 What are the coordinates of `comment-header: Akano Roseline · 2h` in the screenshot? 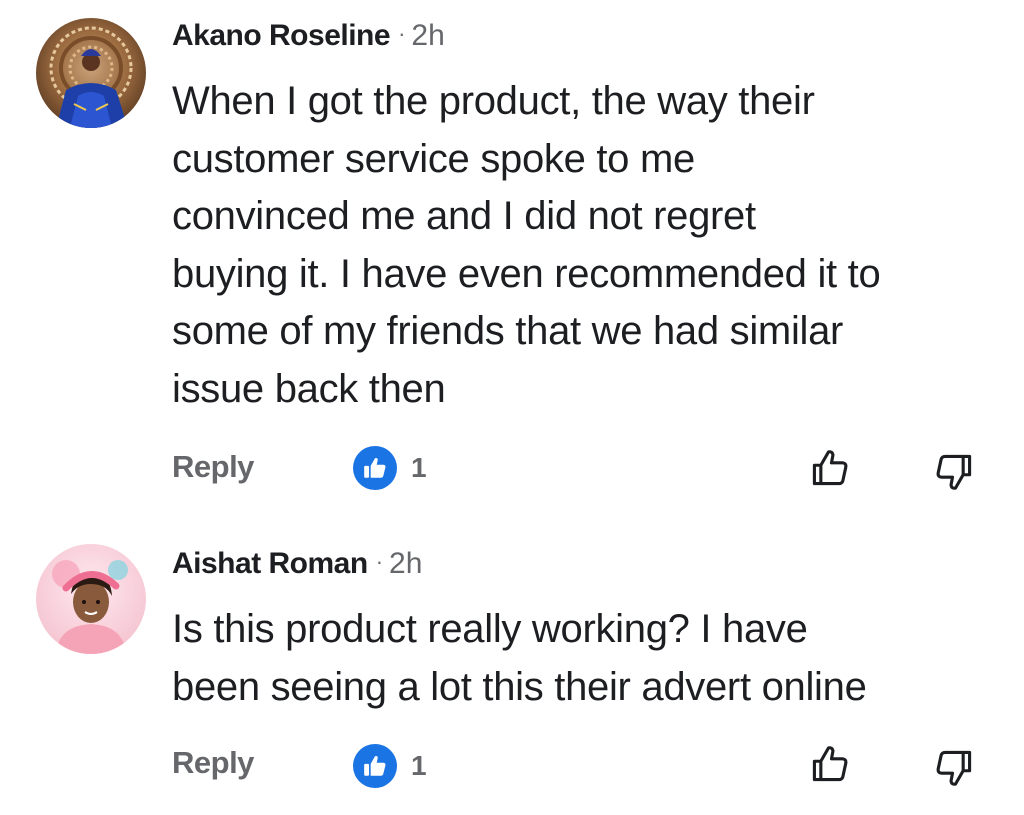 It's located at (308, 37).